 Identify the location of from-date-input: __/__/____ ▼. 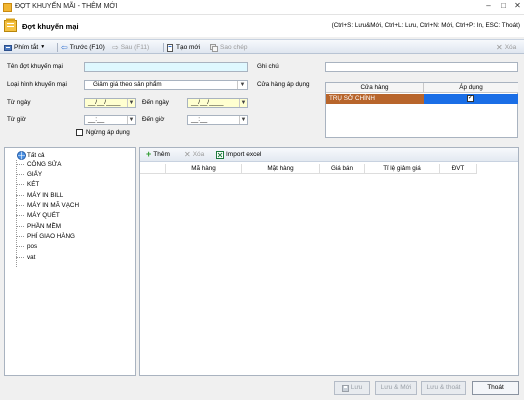
(110, 103).